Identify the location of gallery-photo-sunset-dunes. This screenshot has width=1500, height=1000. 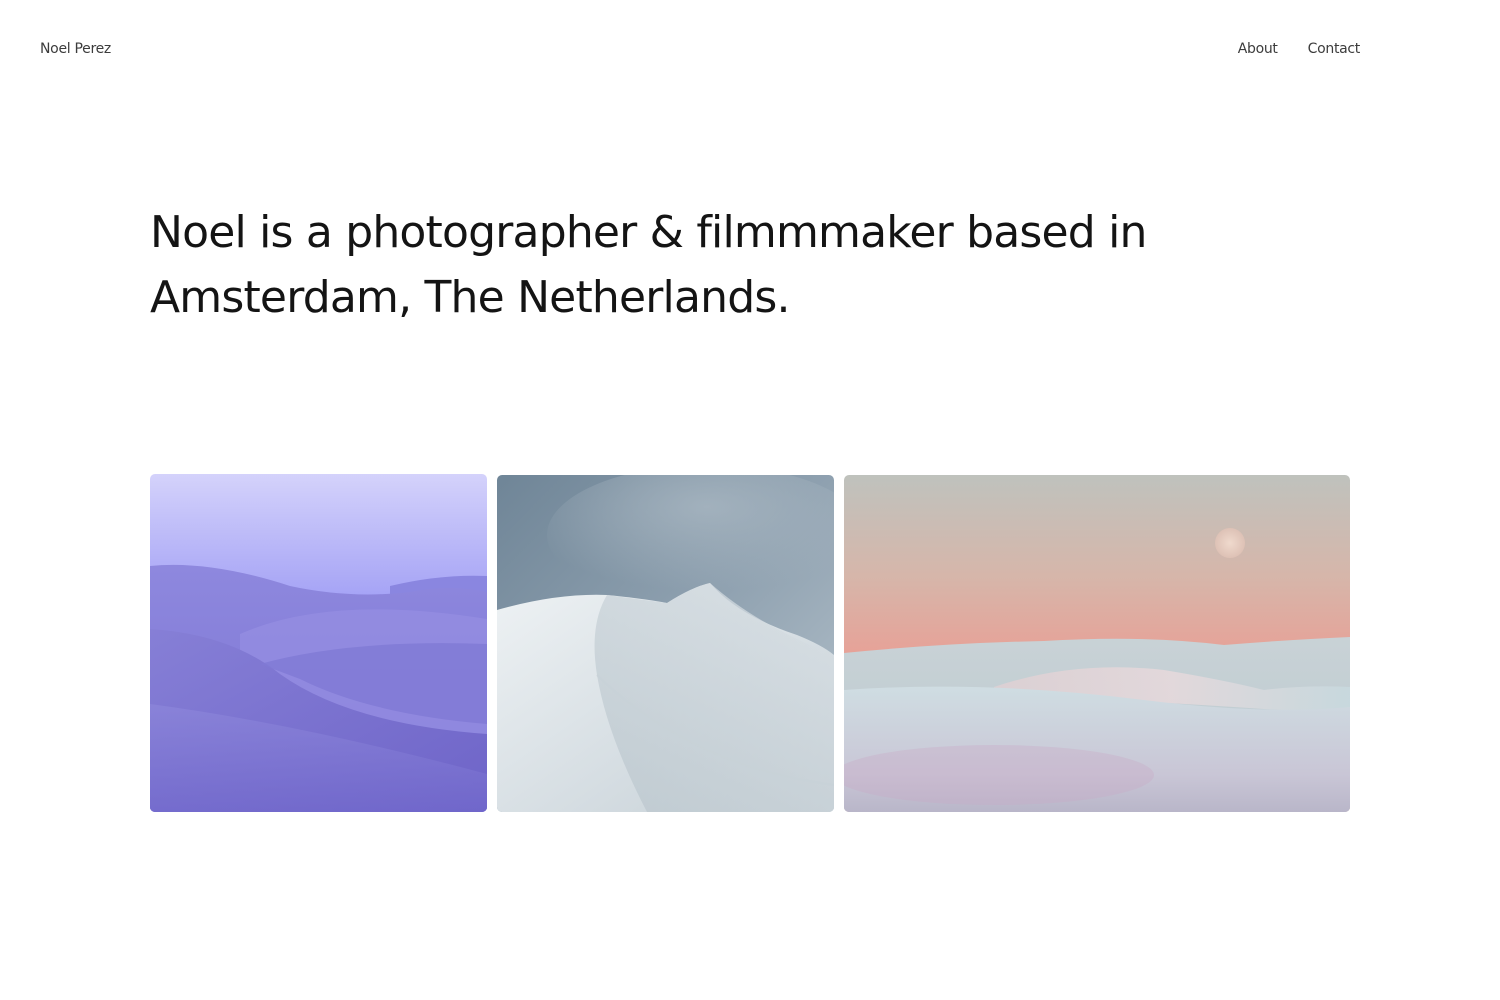
(1097, 643).